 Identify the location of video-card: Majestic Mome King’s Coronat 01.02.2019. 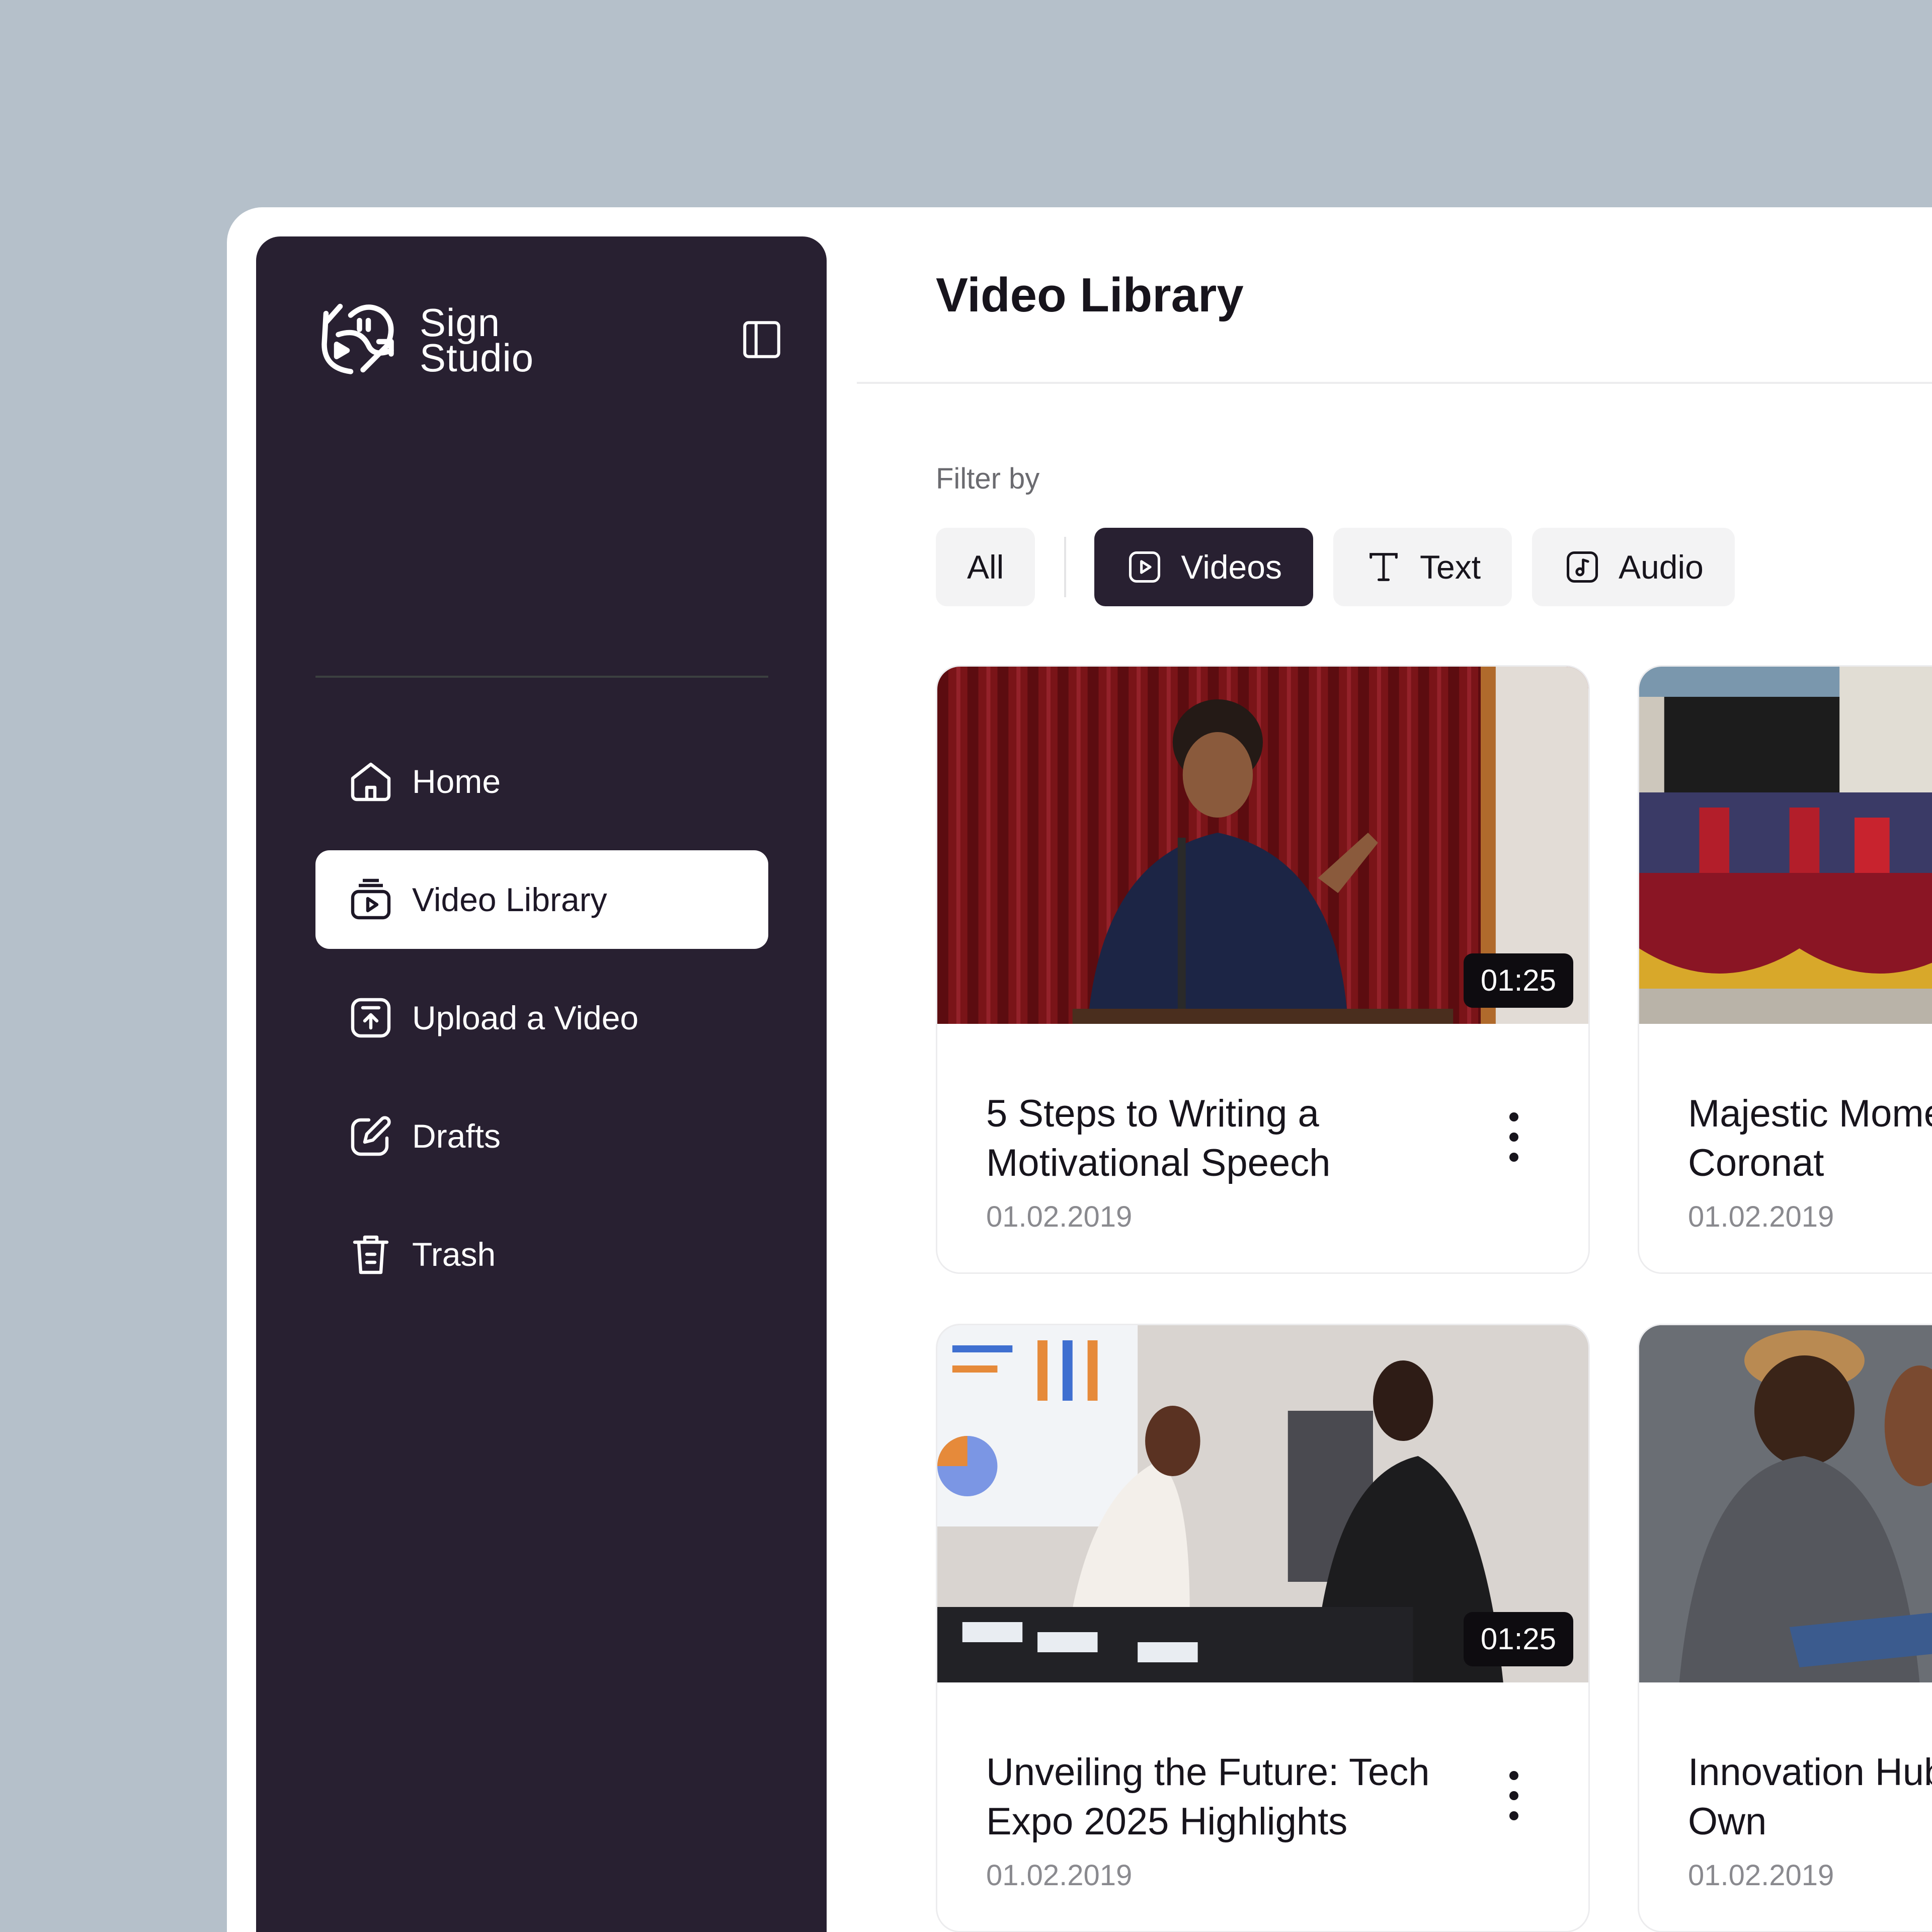
(1785, 970).